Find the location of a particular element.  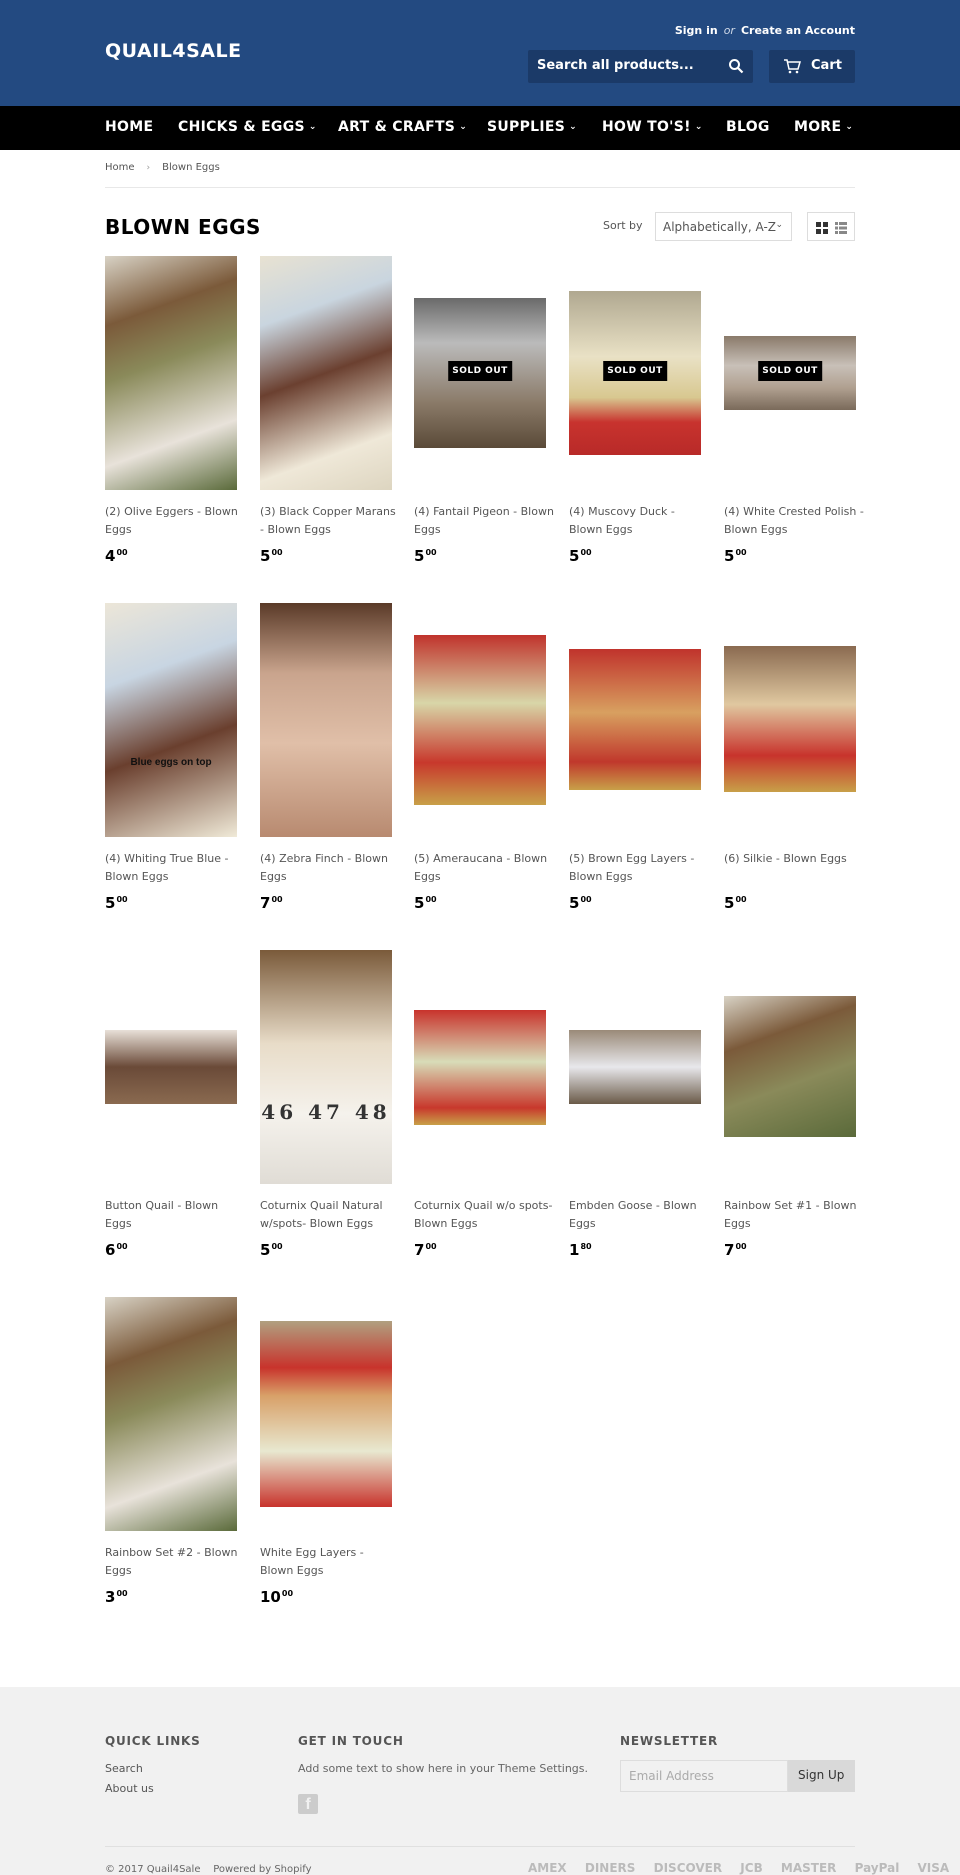

product-card: Rainbow Set #2 - Blown Eggs 300 is located at coordinates (171, 1451).